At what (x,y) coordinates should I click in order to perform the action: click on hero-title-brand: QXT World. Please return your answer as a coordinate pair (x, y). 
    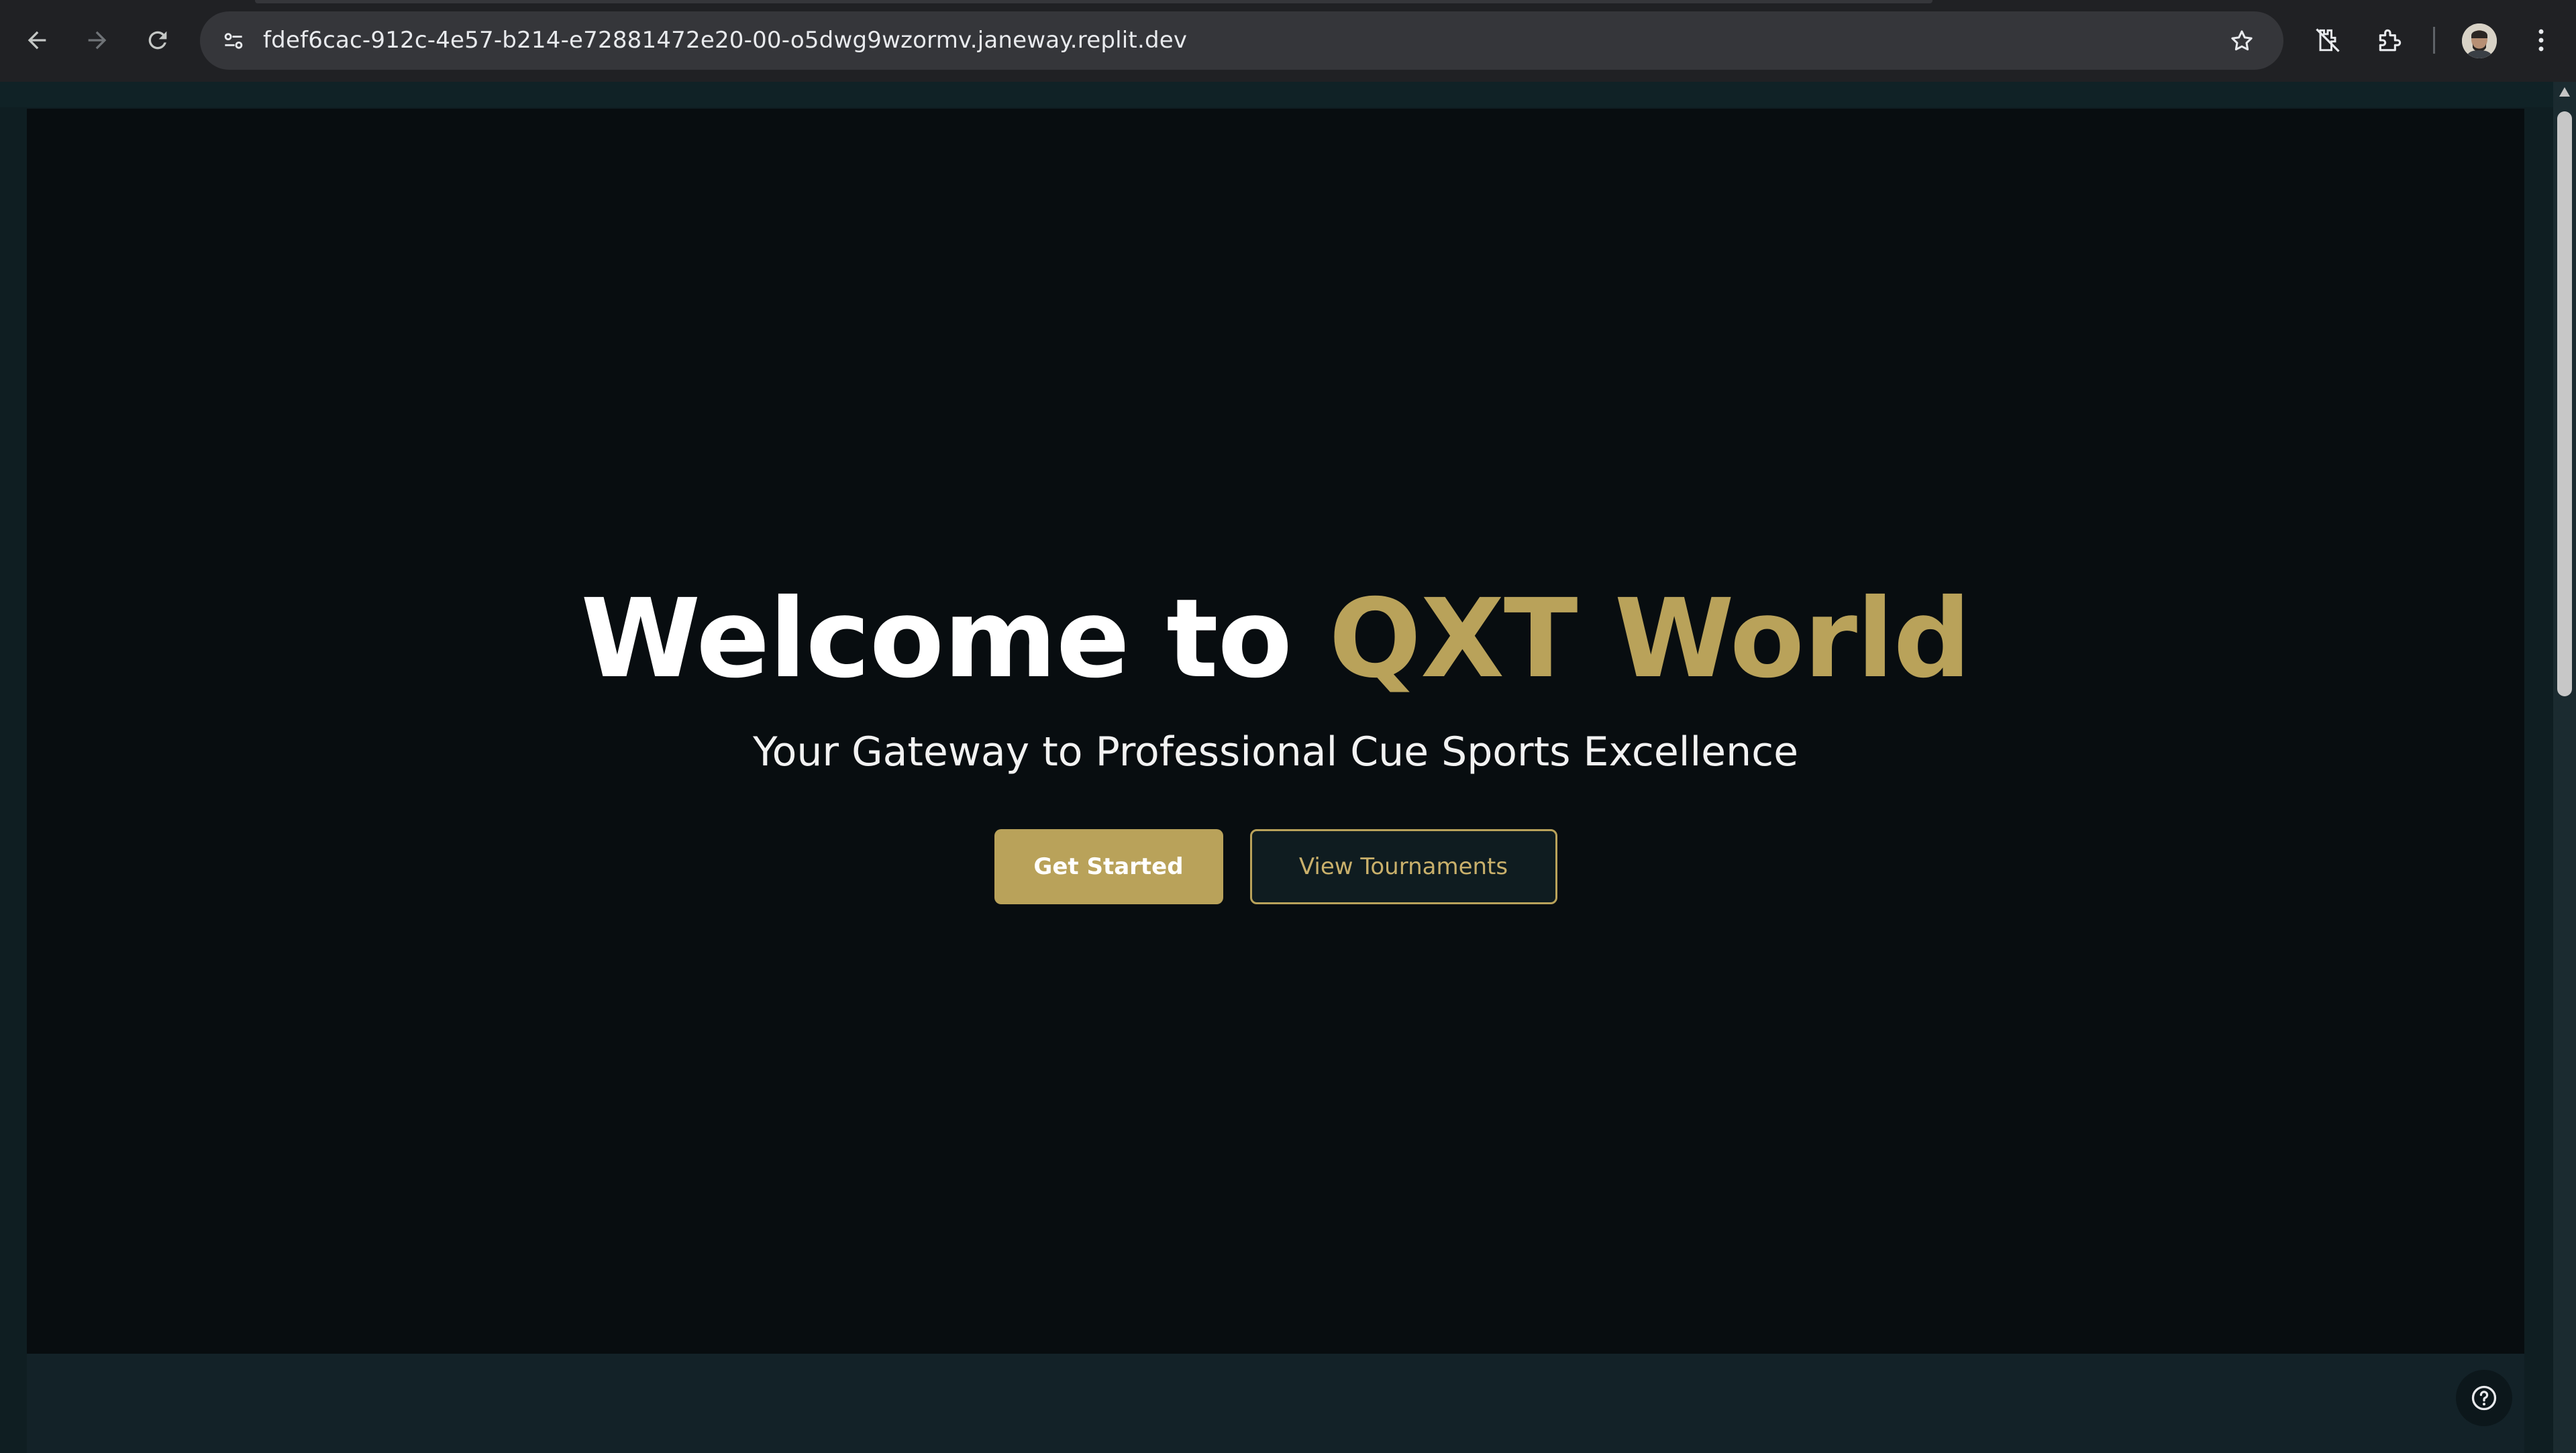
    Looking at the image, I should click on (1650, 639).